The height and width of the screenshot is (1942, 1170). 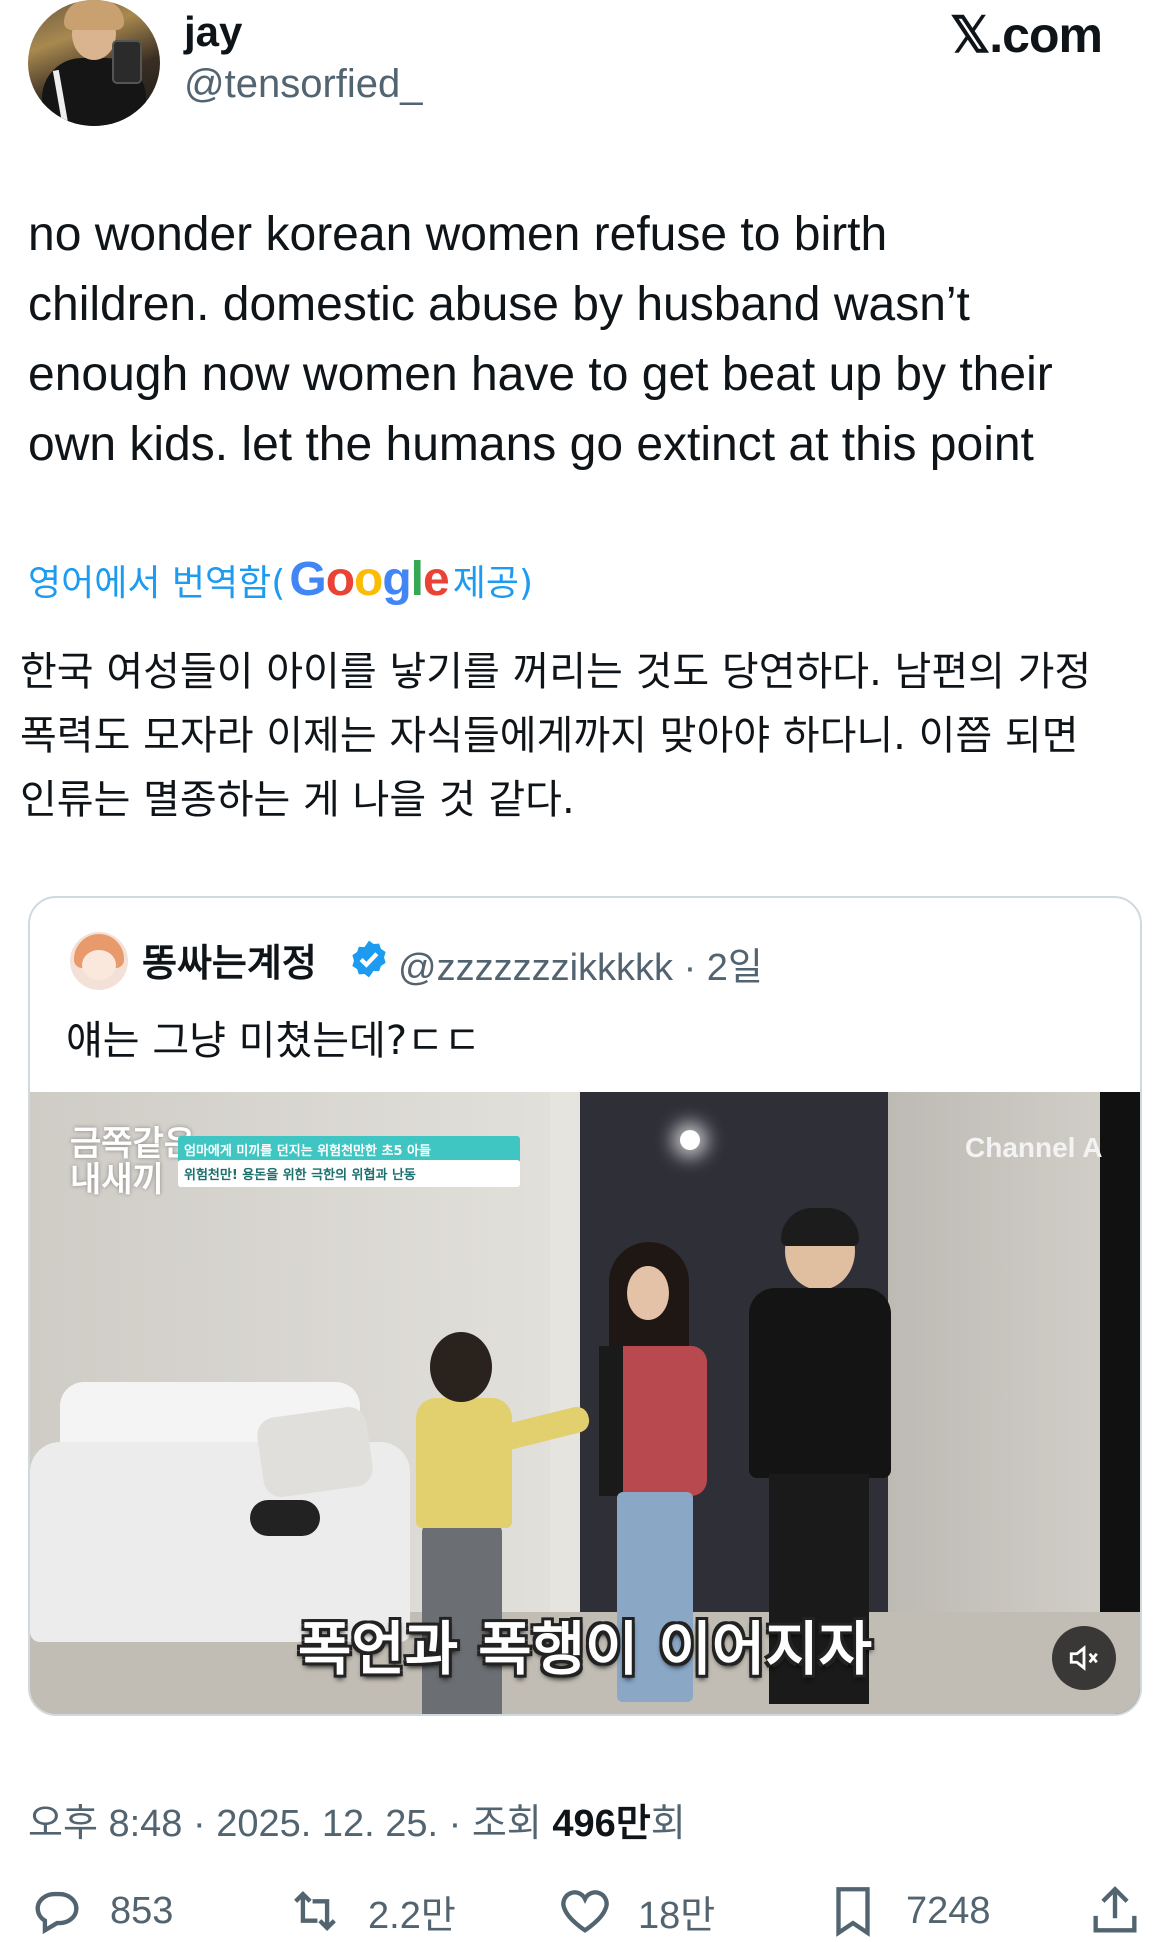 I want to click on author-display-name: jay, so click(x=213, y=32).